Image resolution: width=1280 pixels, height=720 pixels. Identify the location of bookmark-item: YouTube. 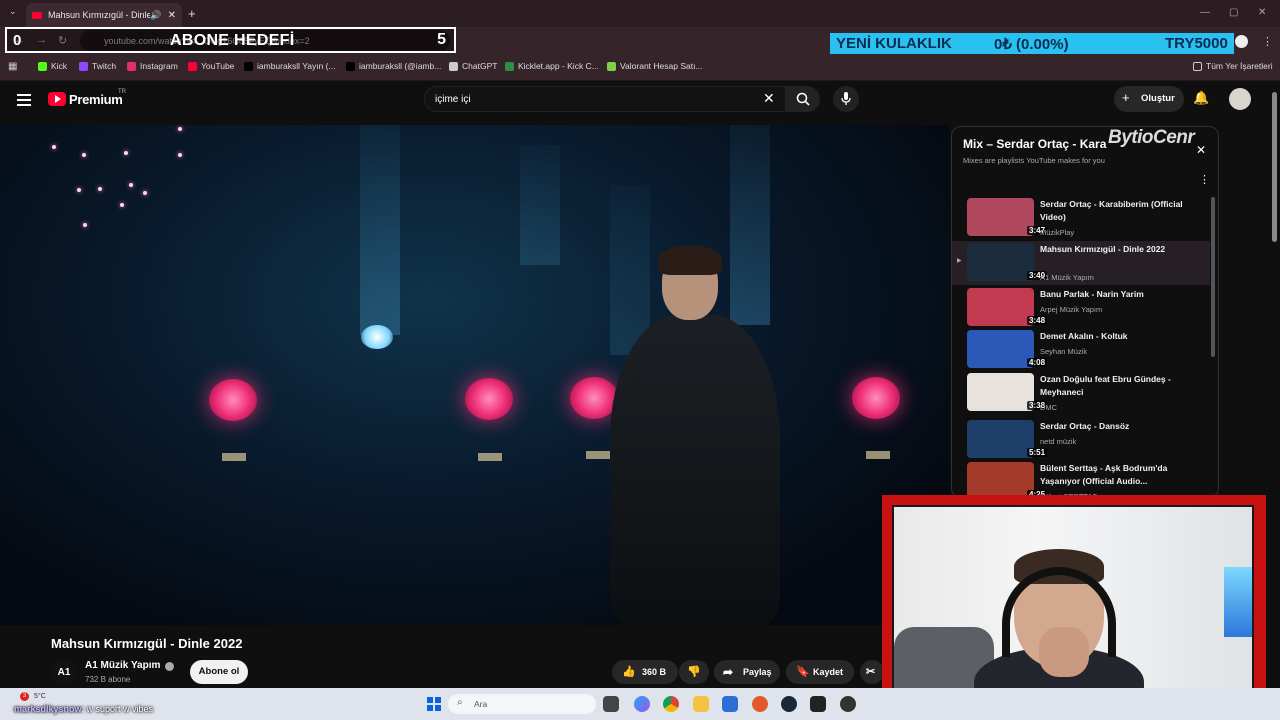
(211, 66).